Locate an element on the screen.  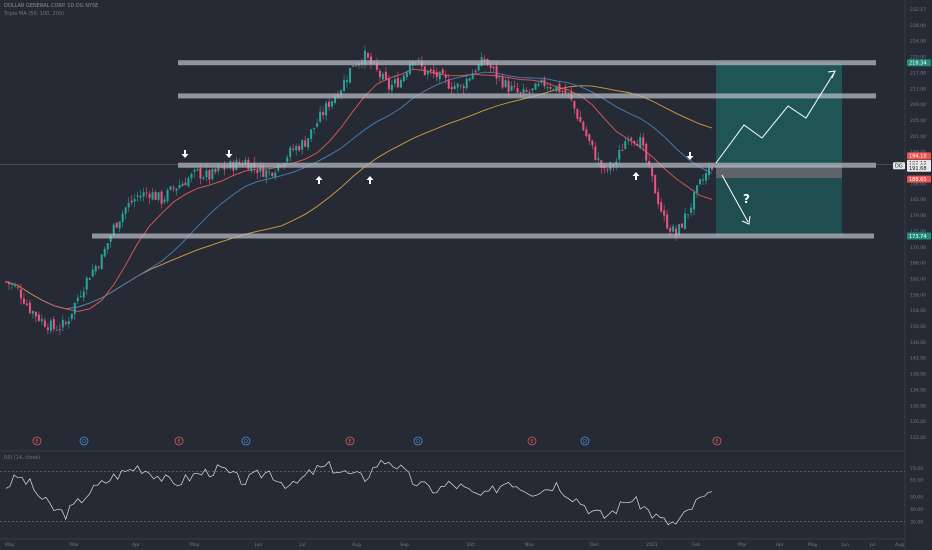
price-badge-label: 173.74 is located at coordinates (918, 237).